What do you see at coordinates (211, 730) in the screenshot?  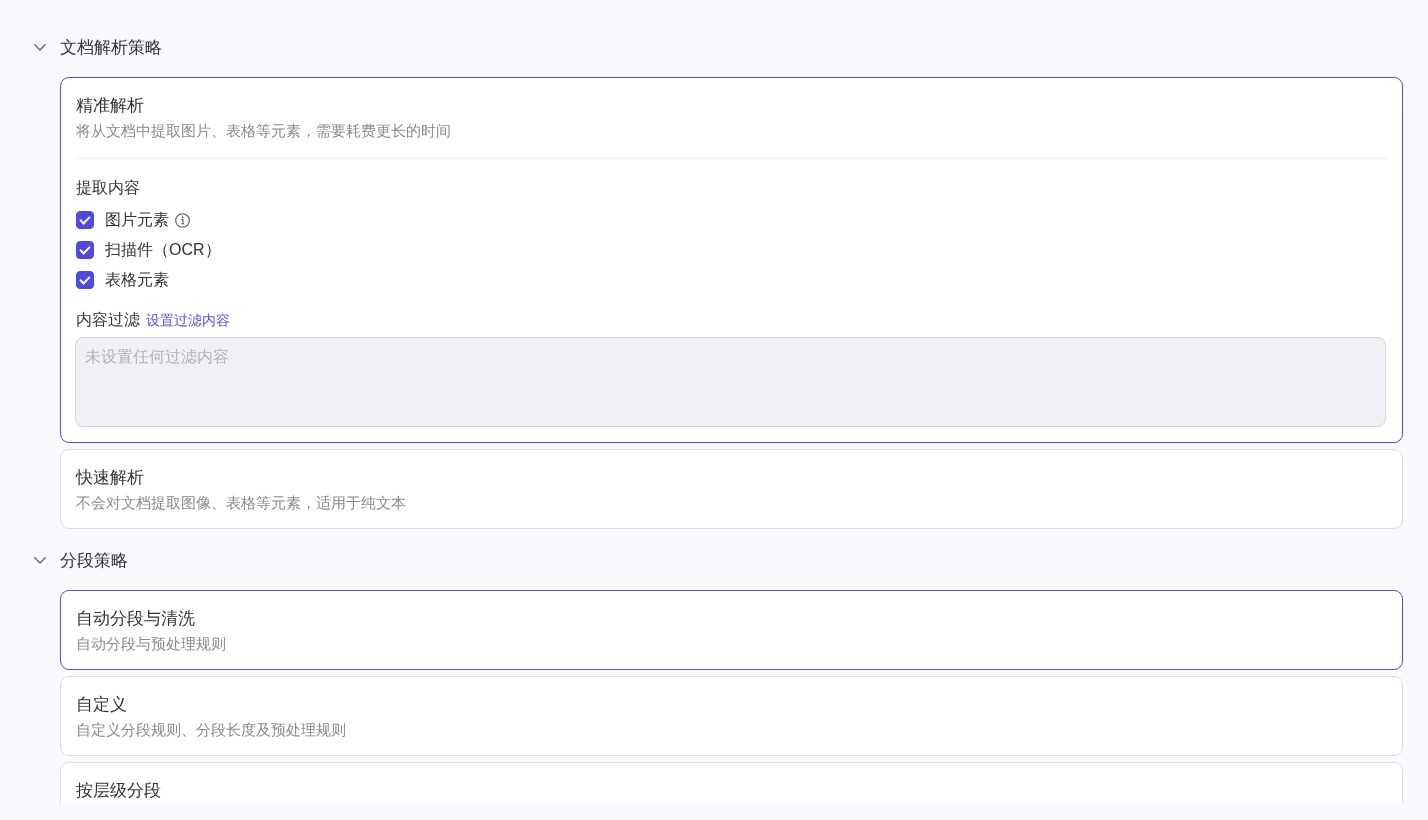 I see `option-description: 自定义分段规则、分段长度及预处理规则` at bounding box center [211, 730].